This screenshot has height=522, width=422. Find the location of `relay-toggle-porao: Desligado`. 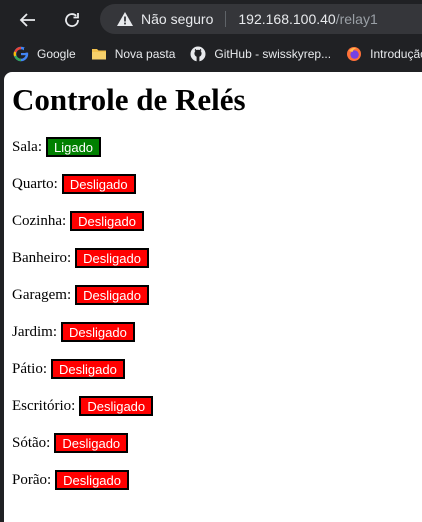

relay-toggle-porao: Desligado is located at coordinates (92, 480).